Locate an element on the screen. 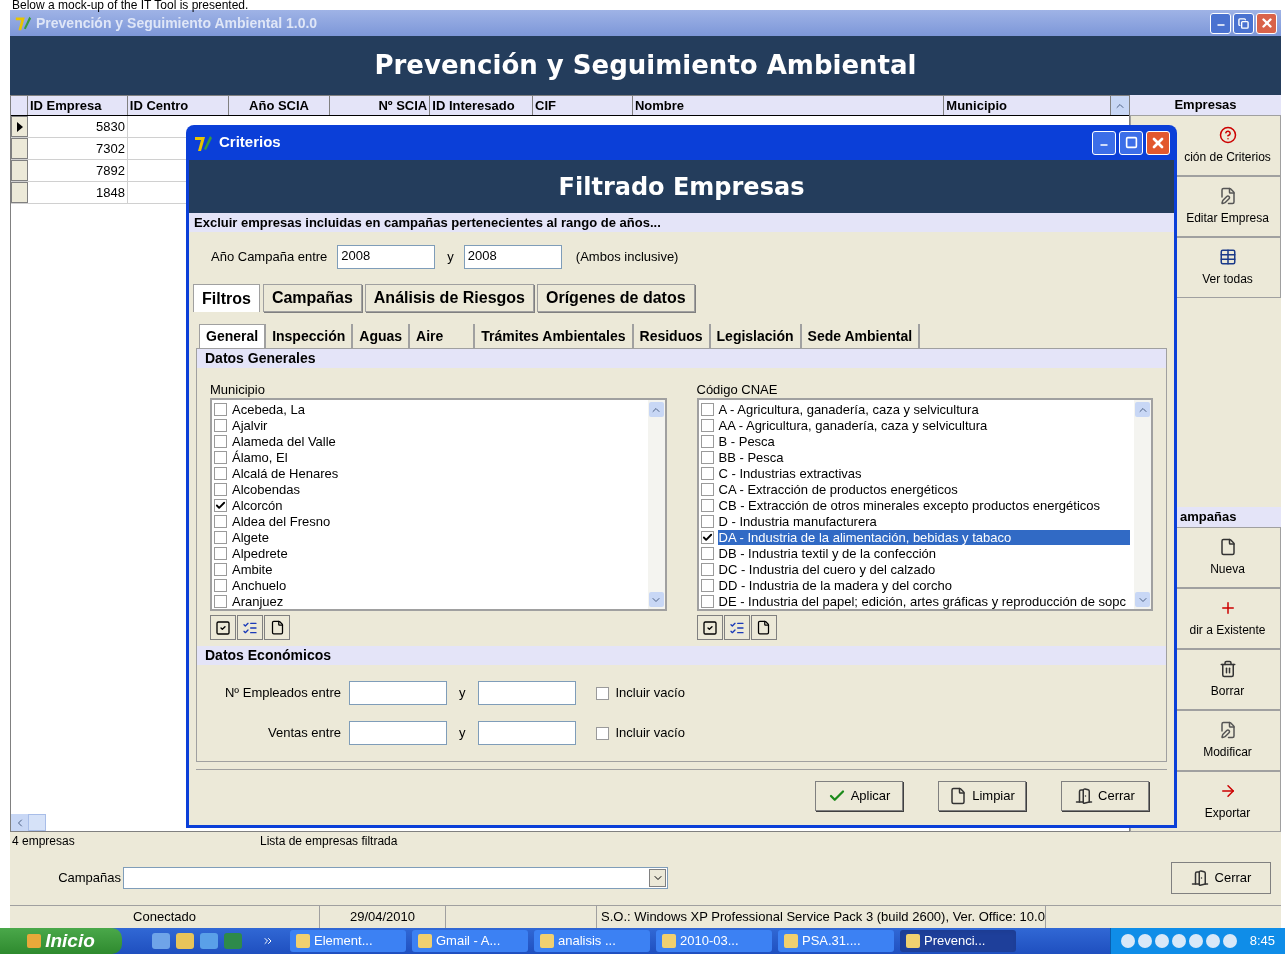  list-item: BB - Pesca is located at coordinates (750, 457).